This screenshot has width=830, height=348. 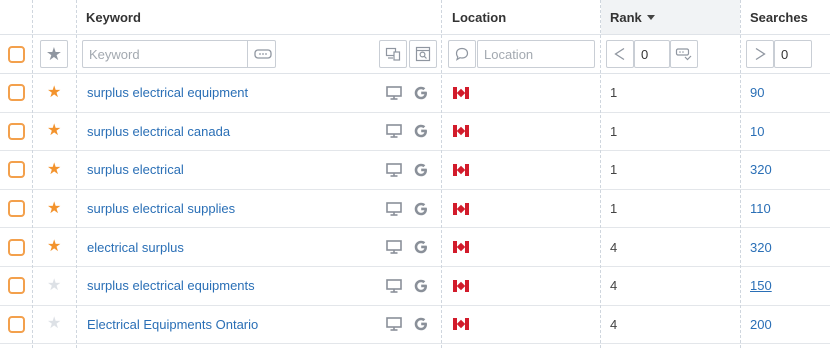 I want to click on column-header-location: Location, so click(x=522, y=17).